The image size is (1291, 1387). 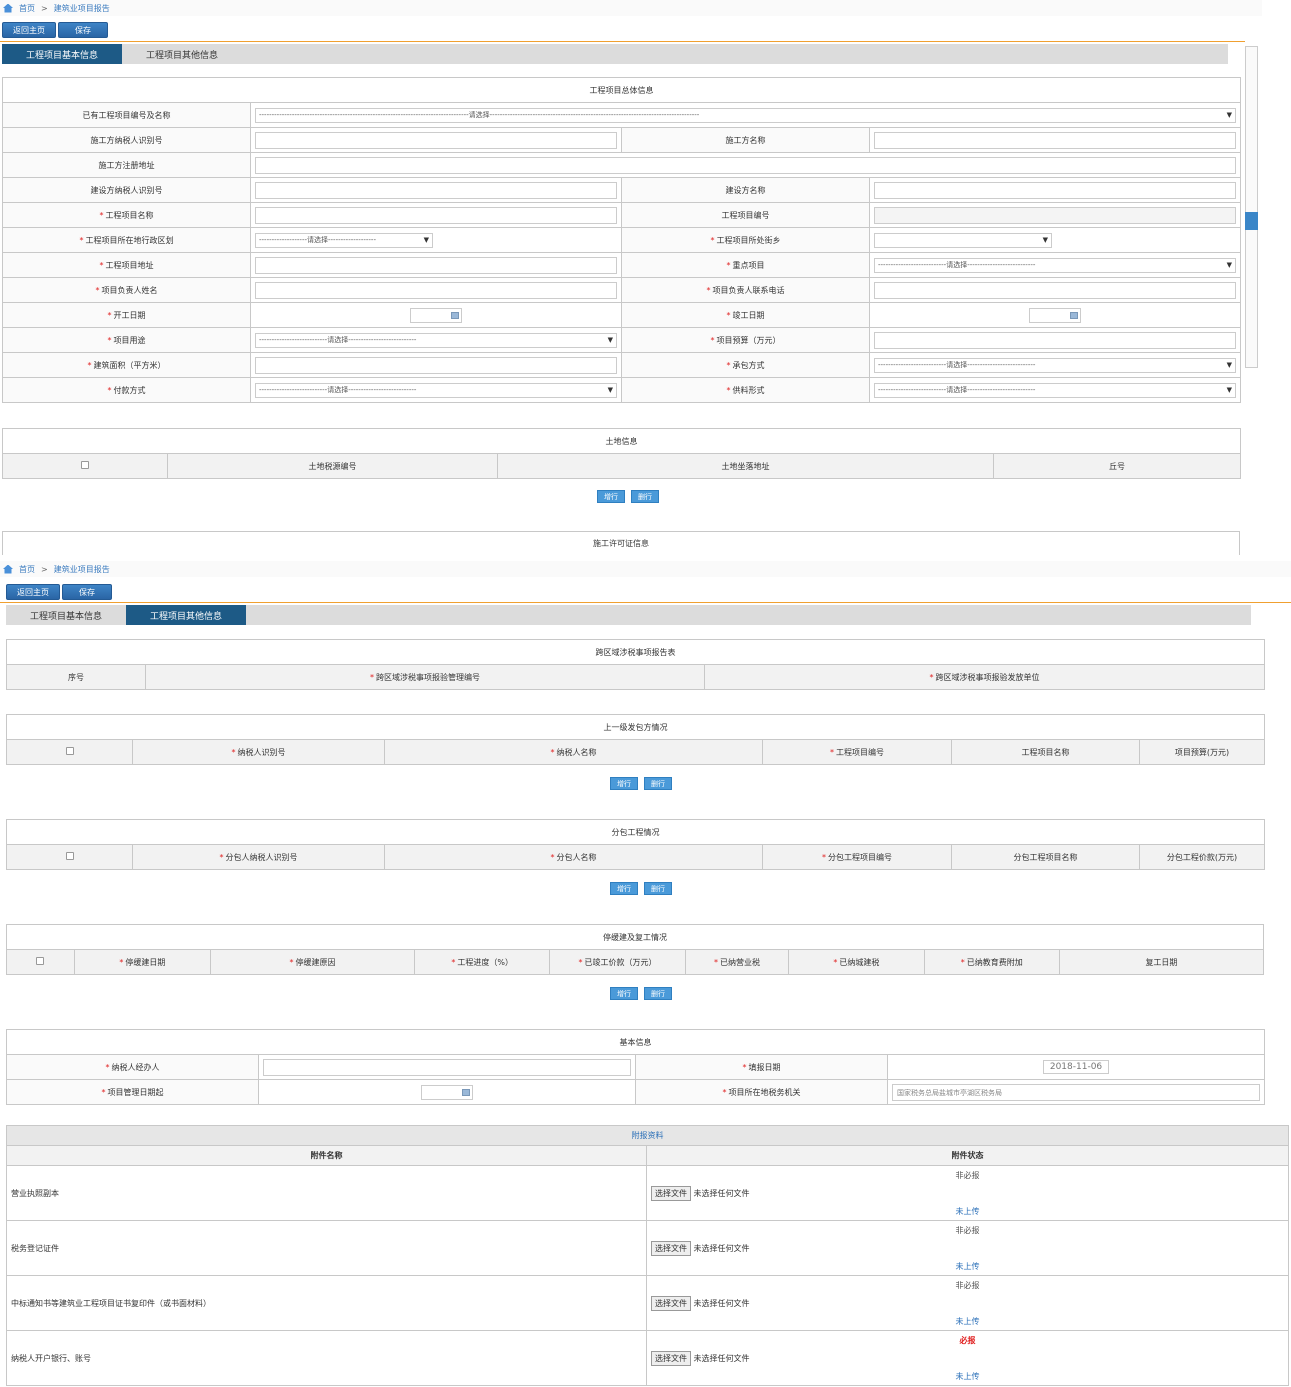 What do you see at coordinates (1055, 140) in the screenshot?
I see `builder-name-input` at bounding box center [1055, 140].